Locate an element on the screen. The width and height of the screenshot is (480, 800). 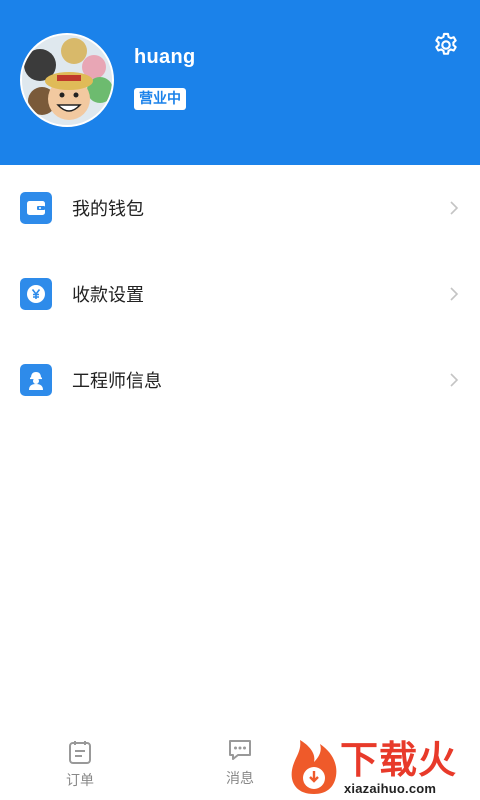
tab-orders: 订单 is located at coordinates (80, 764).